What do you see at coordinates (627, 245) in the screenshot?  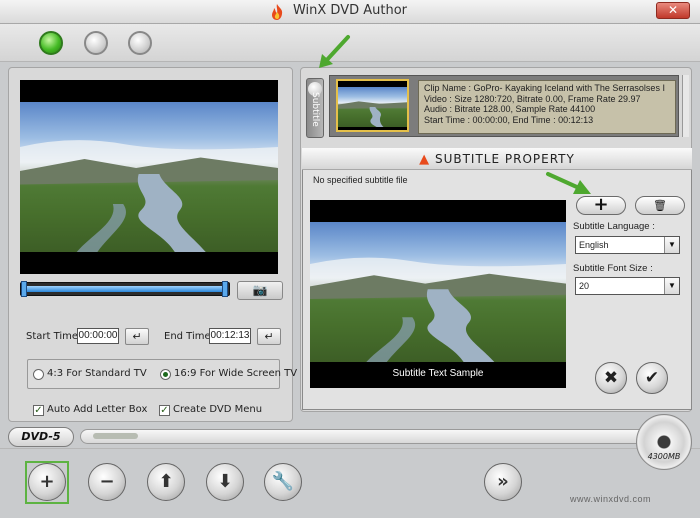 I see `subtitle-language-select: English ▼` at bounding box center [627, 245].